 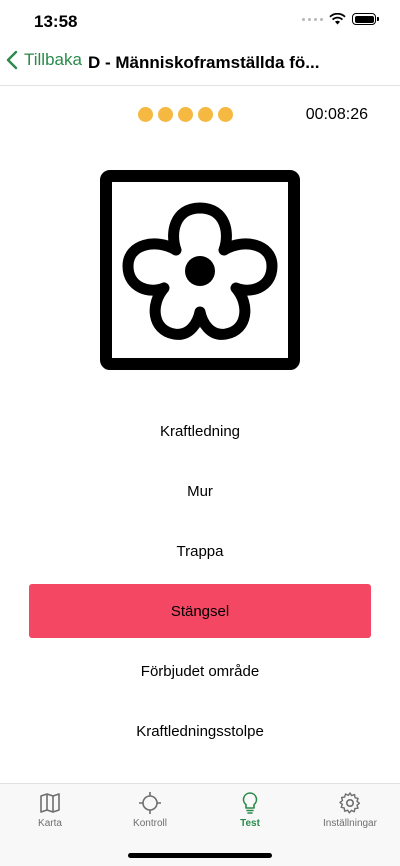 I want to click on answer-label: Stängsel, so click(x=200, y=611).